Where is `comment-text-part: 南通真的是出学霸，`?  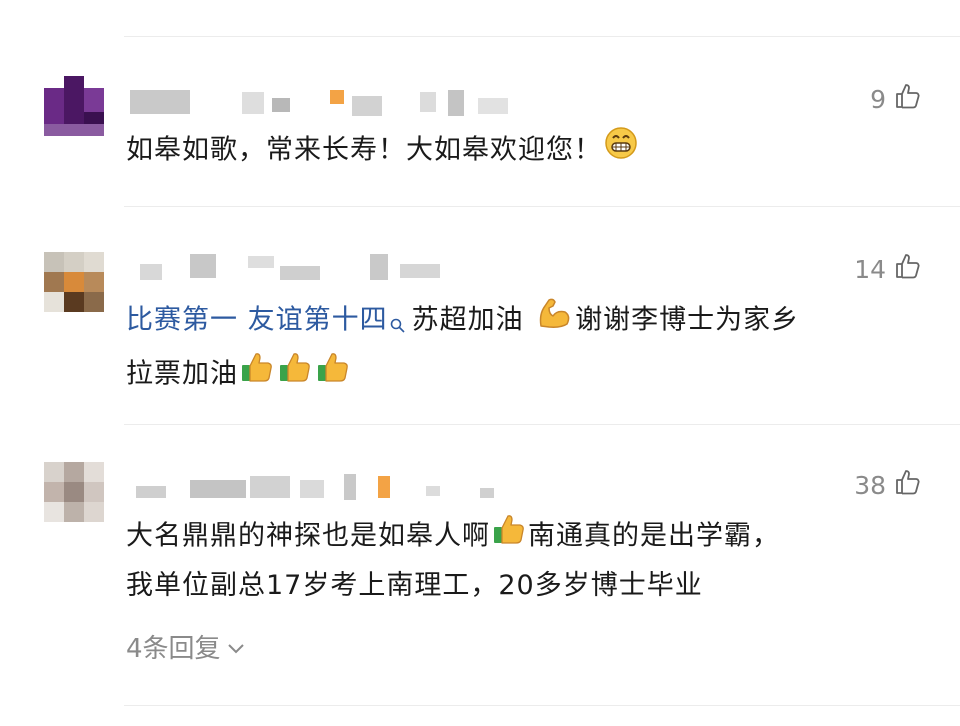
comment-text-part: 南通真的是出学霸， is located at coordinates (654, 536).